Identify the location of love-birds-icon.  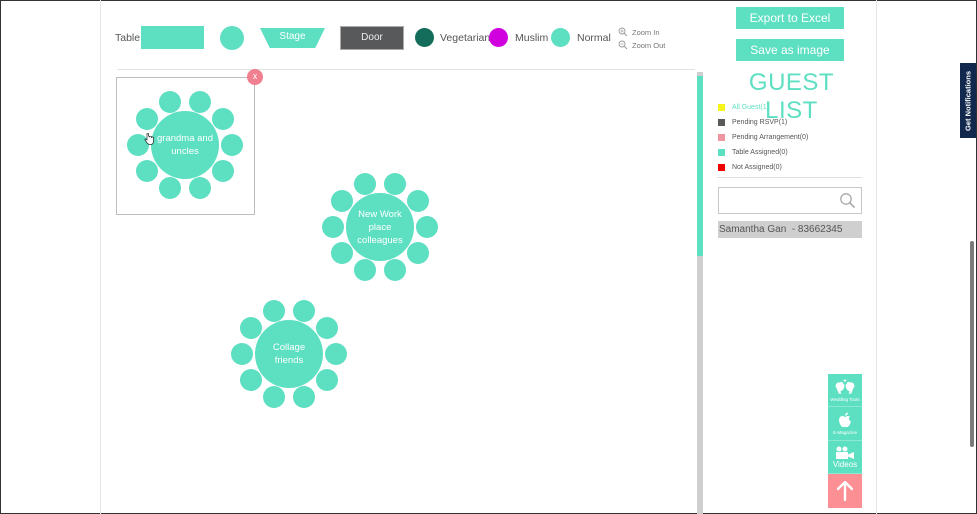
(845, 386).